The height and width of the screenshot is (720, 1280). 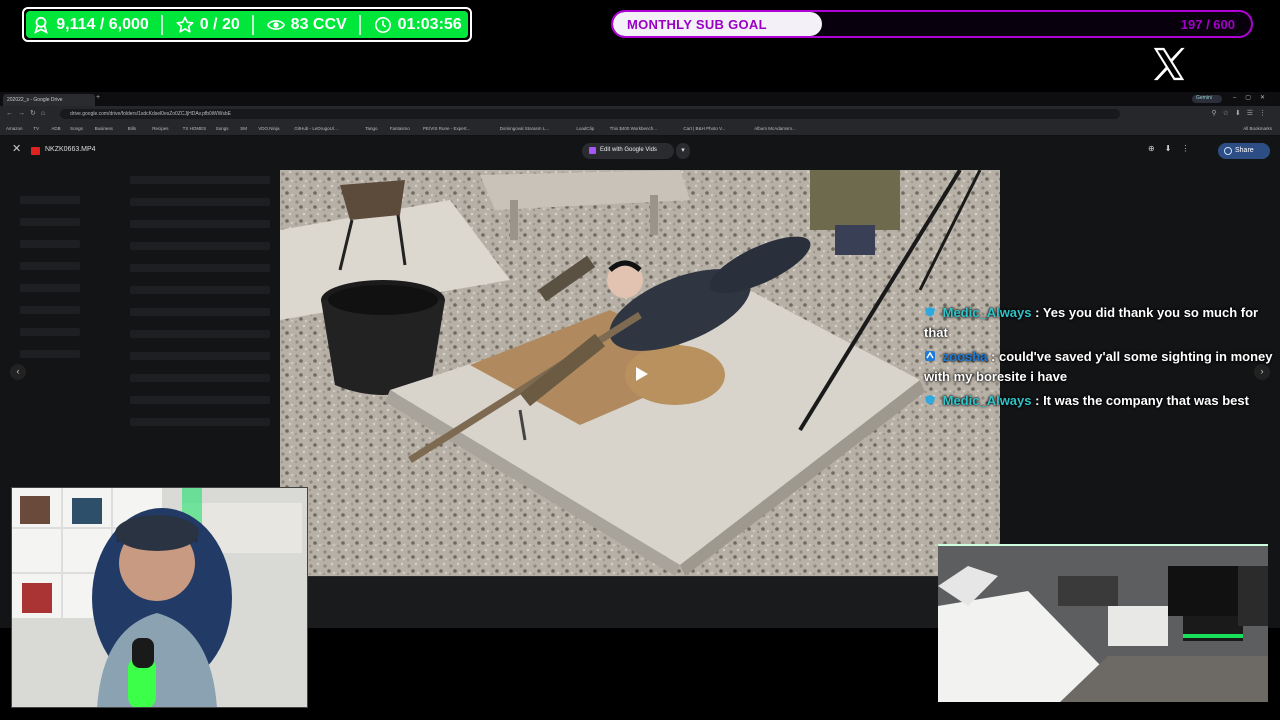 I want to click on close-icon: ✕, so click(x=16, y=148).